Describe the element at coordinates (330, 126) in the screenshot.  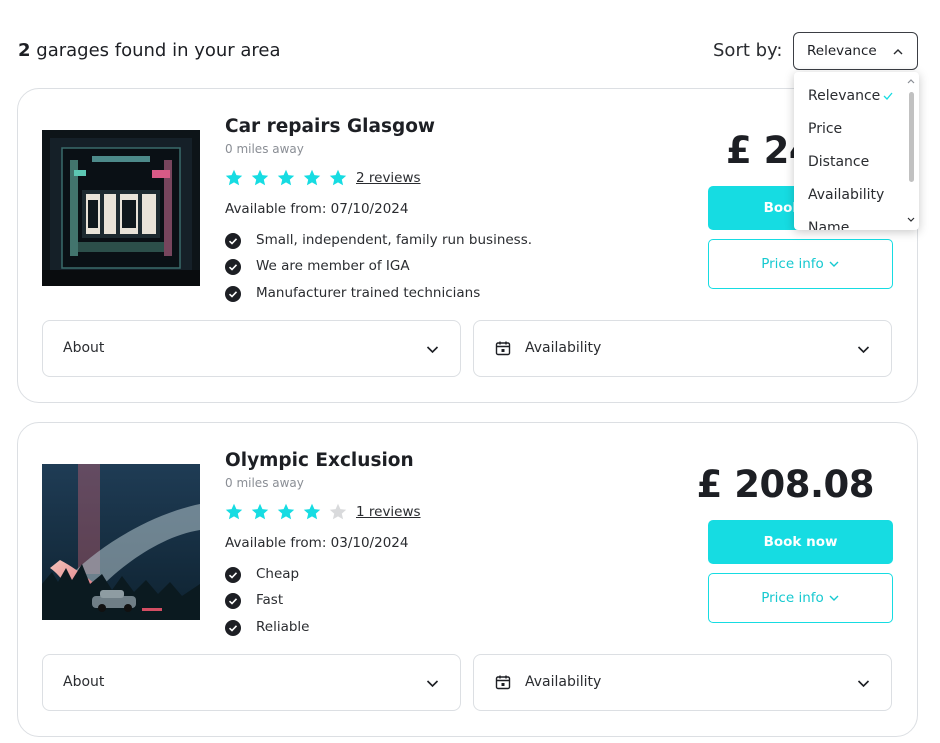
I see `garage-name: Car repairs Glasgow` at that location.